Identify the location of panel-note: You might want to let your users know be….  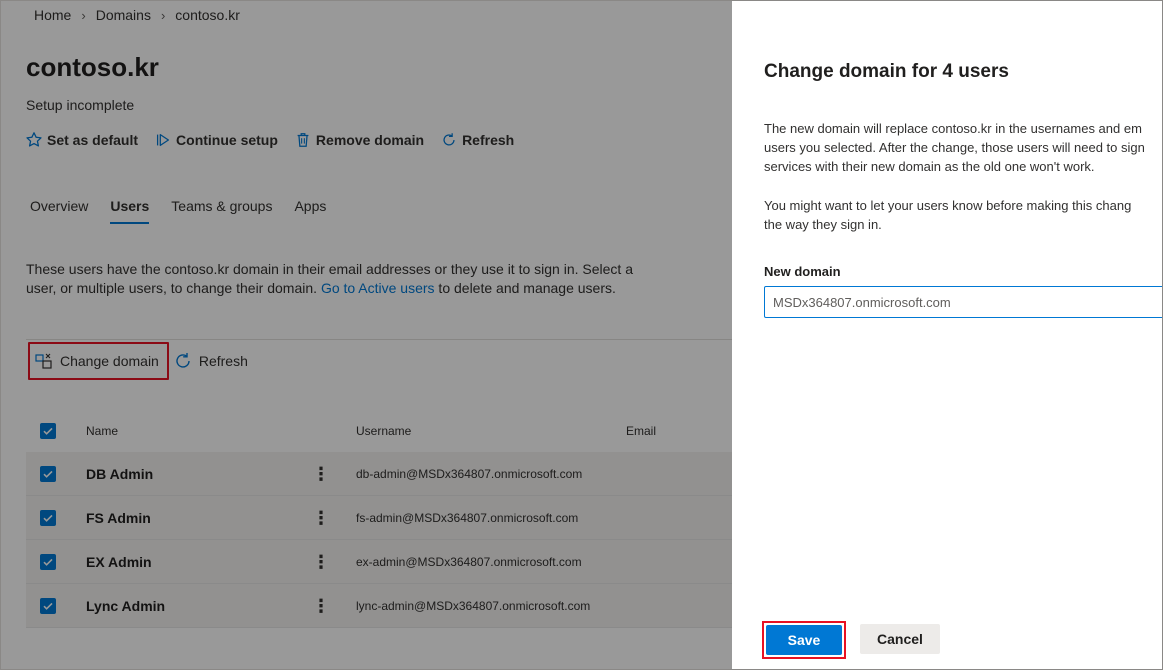
(963, 215).